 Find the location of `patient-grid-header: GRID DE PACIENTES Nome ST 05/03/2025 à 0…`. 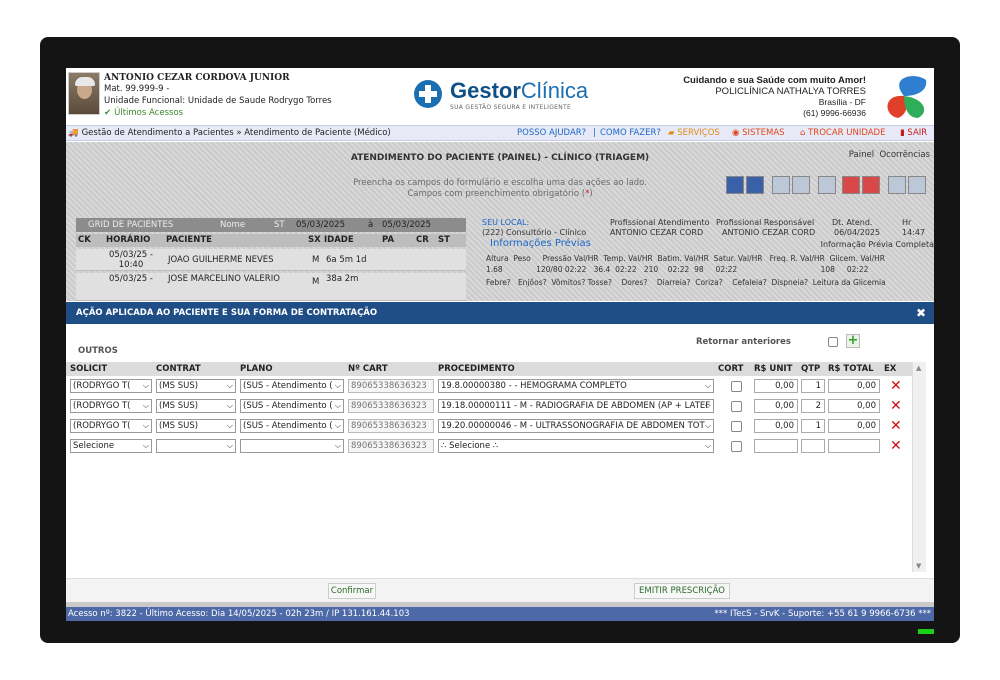

patient-grid-header: GRID DE PACIENTES Nome ST 05/03/2025 à 0… is located at coordinates (271, 225).